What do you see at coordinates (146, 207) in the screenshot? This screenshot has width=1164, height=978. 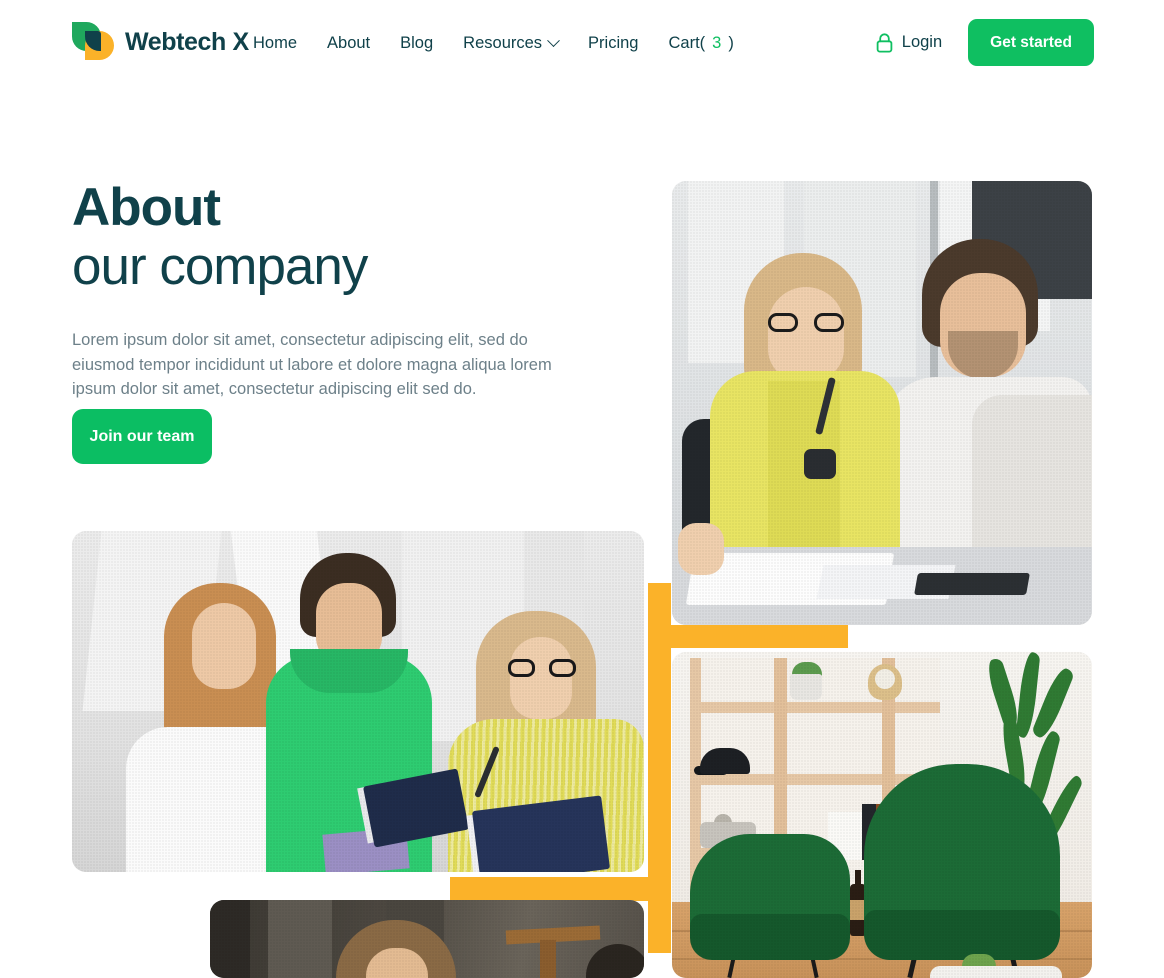 I see `page-title-line-1: About` at bounding box center [146, 207].